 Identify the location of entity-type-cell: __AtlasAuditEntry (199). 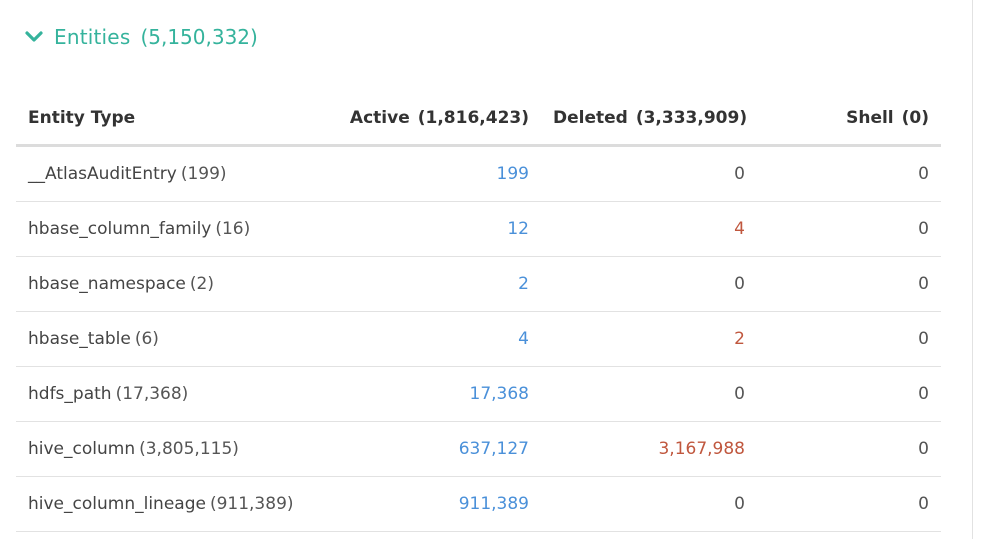
(176, 173).